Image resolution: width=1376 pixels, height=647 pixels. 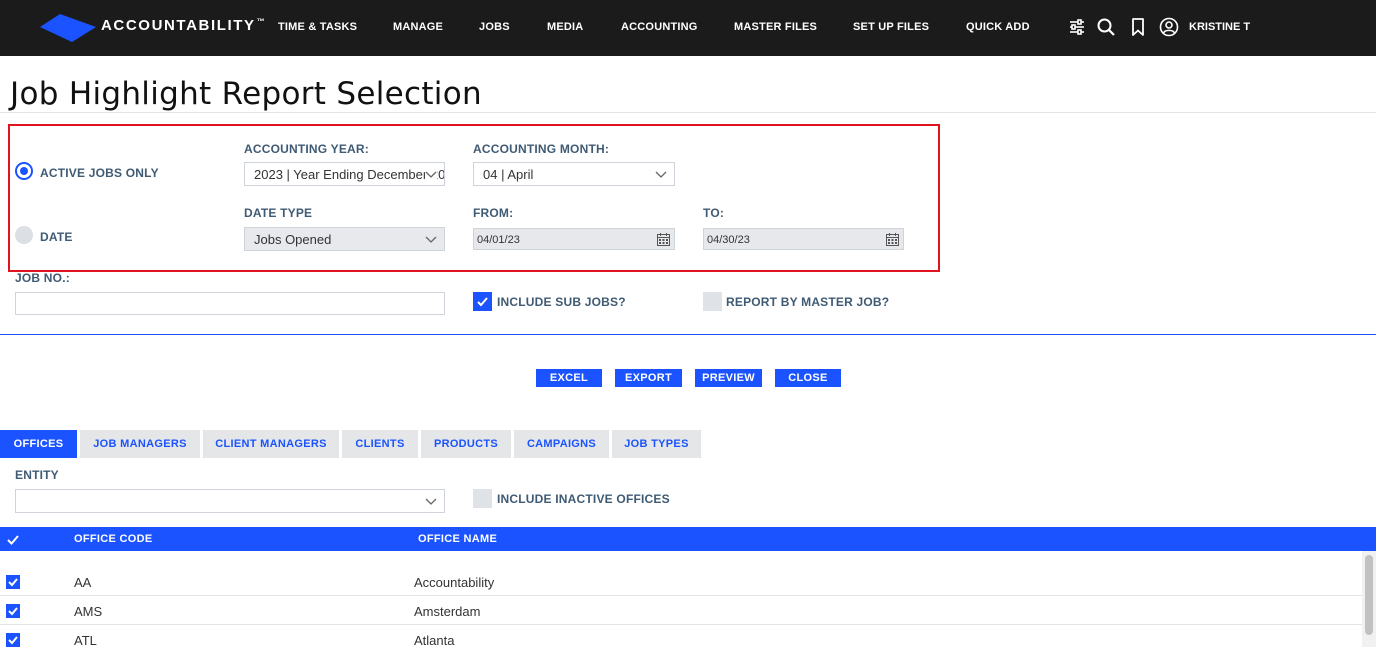 I want to click on accounting-year-select: 2023 | Year Ending December 2023, so click(x=344, y=174).